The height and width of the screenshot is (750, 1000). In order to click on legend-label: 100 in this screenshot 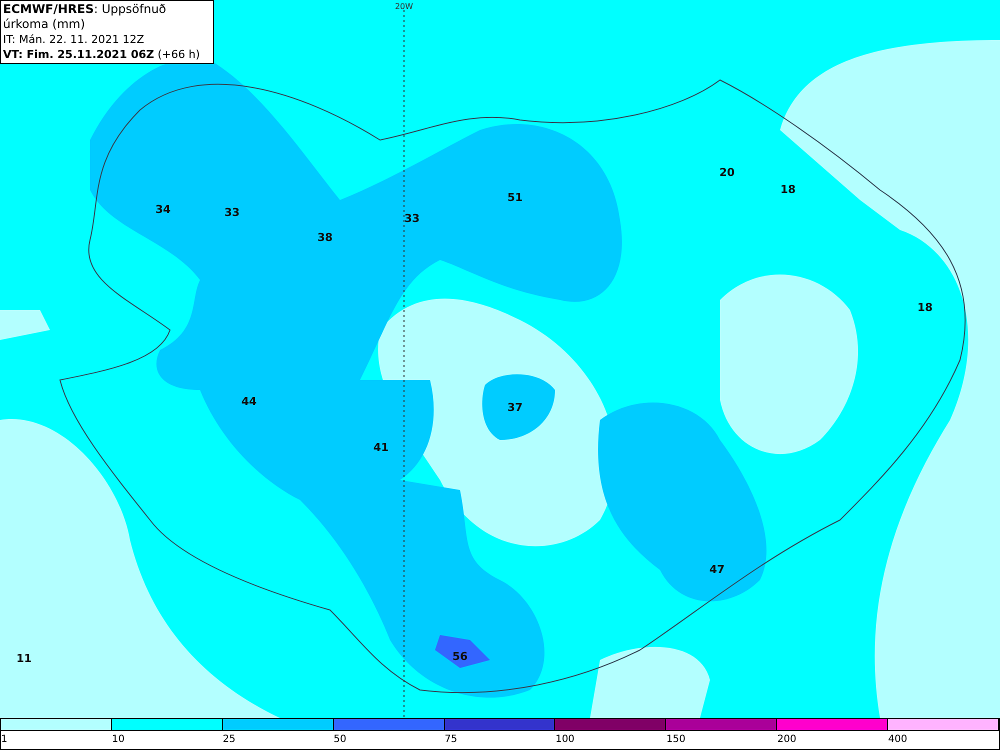, I will do `click(565, 739)`.